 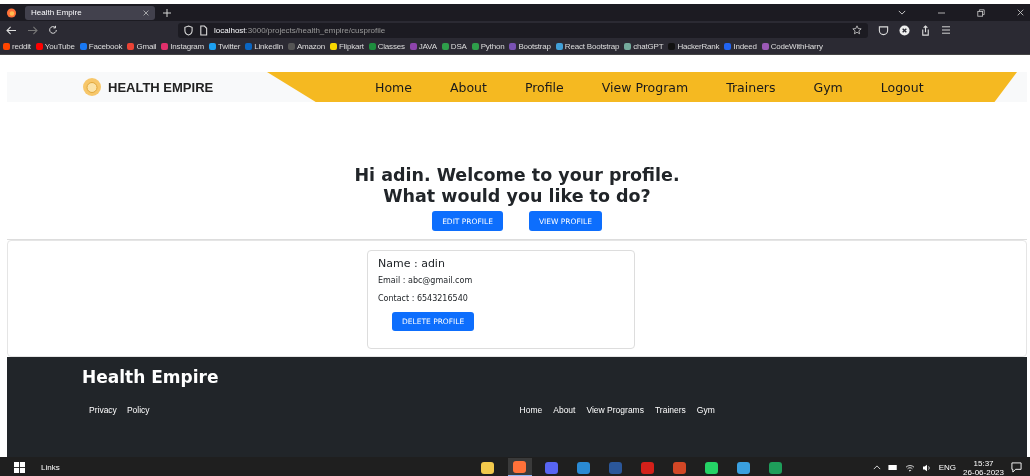 I want to click on address-bar: localhost:3000/projects/health_empire/cusprofile, so click(x=523, y=30).